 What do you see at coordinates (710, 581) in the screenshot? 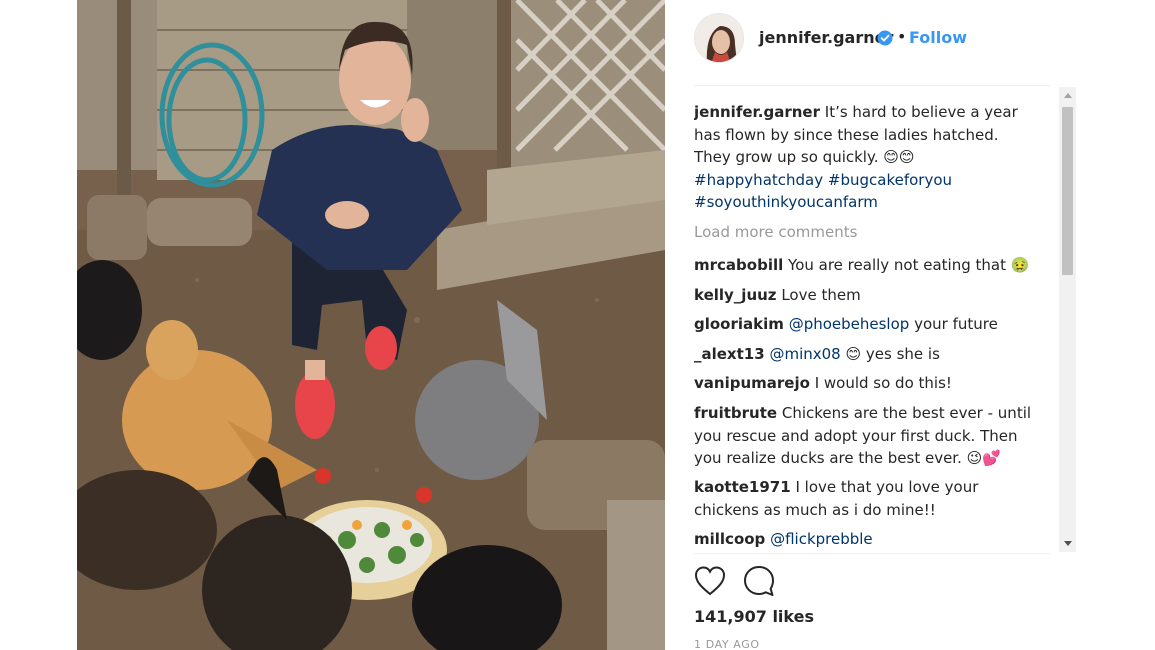
I see `heart-icon` at bounding box center [710, 581].